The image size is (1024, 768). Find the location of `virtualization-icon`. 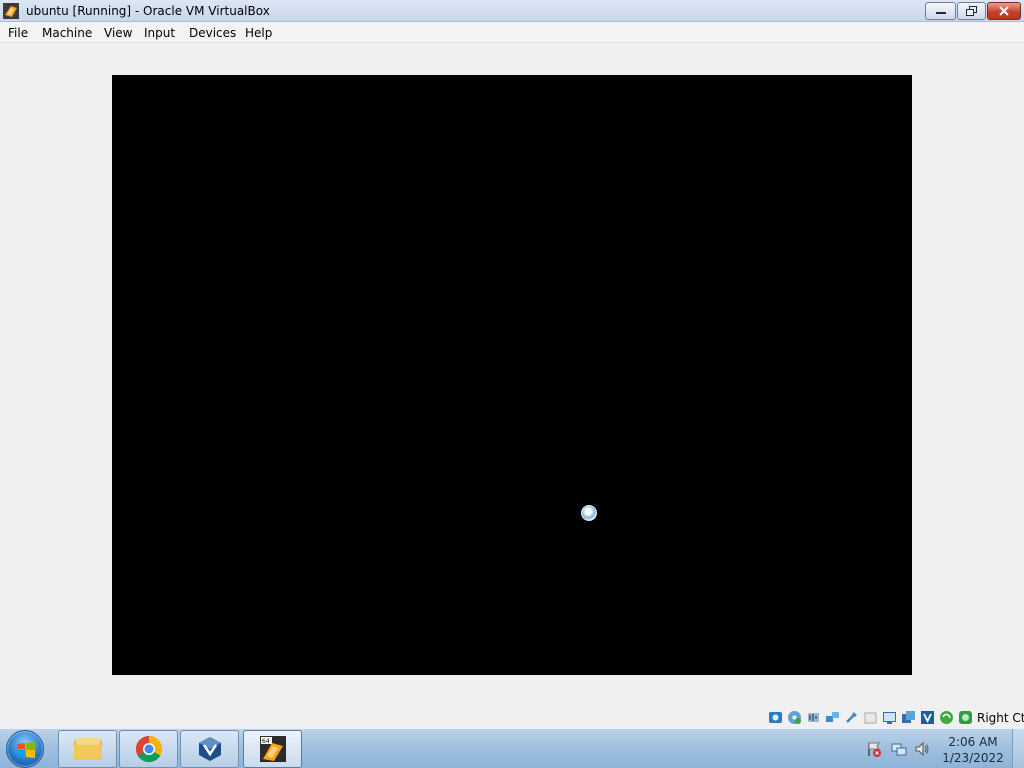

virtualization-icon is located at coordinates (946, 717).